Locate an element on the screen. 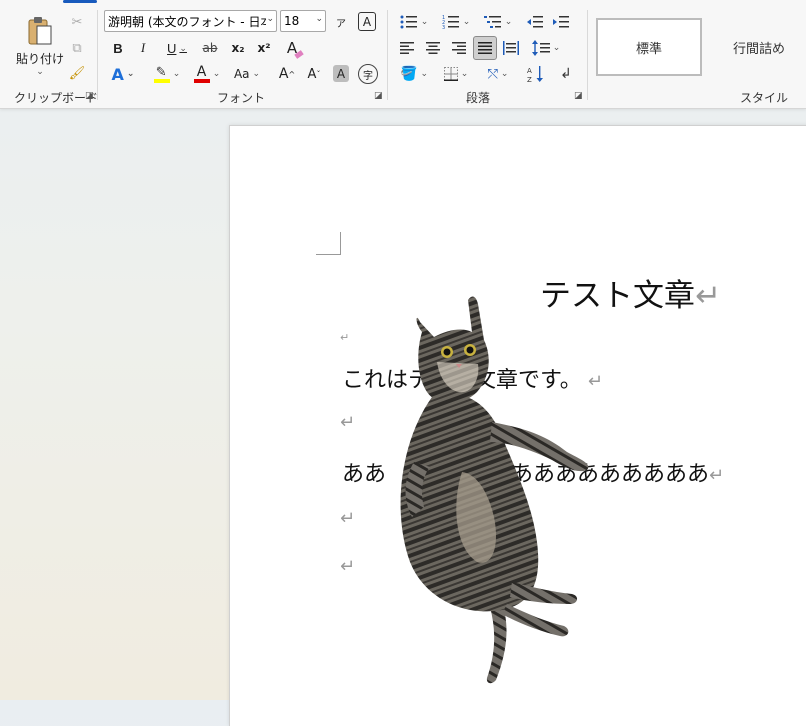  body-line-3-left: ああ is located at coordinates (364, 474).